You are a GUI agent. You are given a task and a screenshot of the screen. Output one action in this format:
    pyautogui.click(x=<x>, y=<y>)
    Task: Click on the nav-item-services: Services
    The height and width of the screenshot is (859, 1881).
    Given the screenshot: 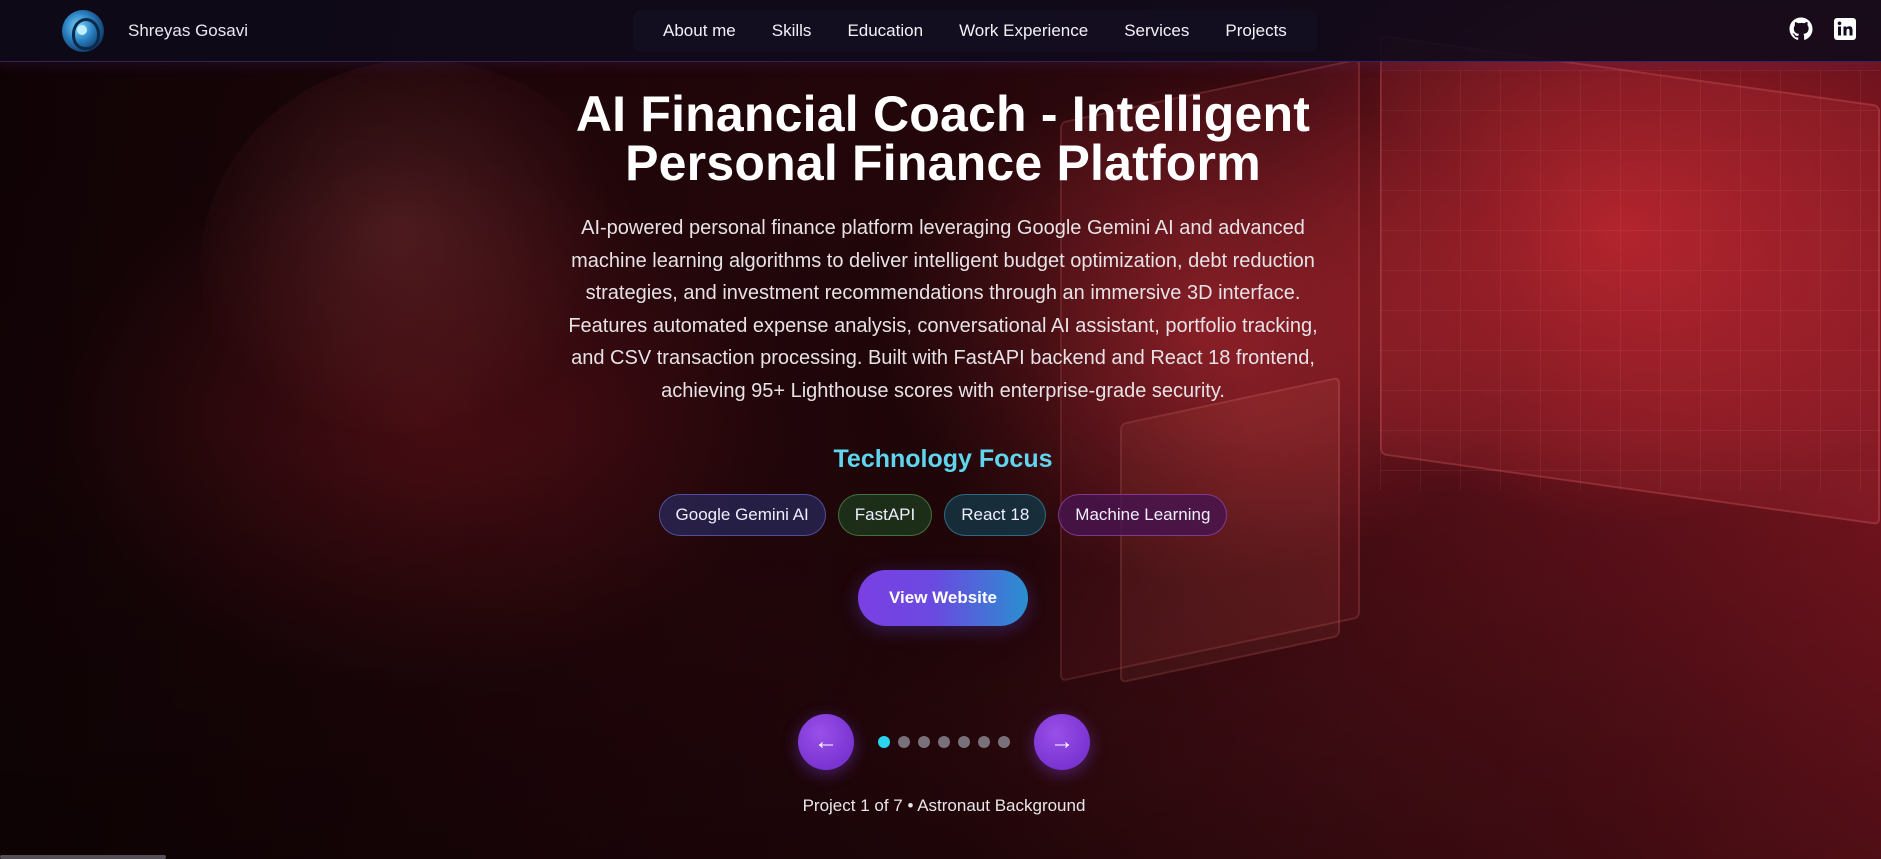 What is the action you would take?
    pyautogui.click(x=1156, y=31)
    